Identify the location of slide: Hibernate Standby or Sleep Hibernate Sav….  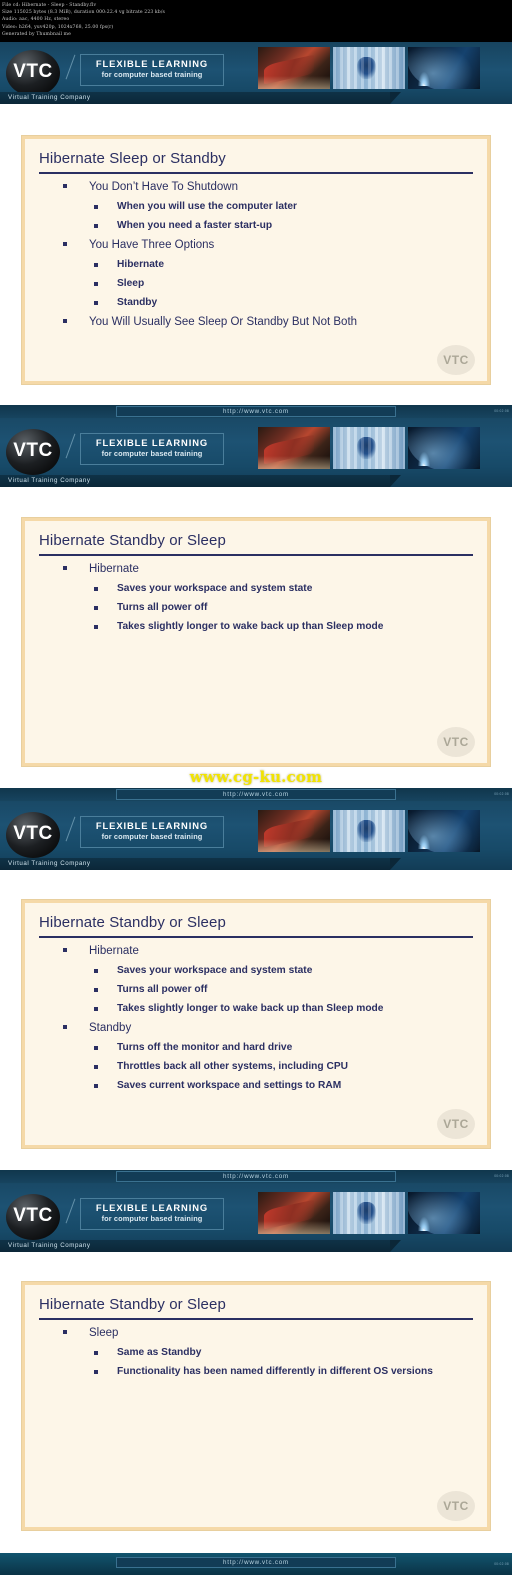
(256, 642).